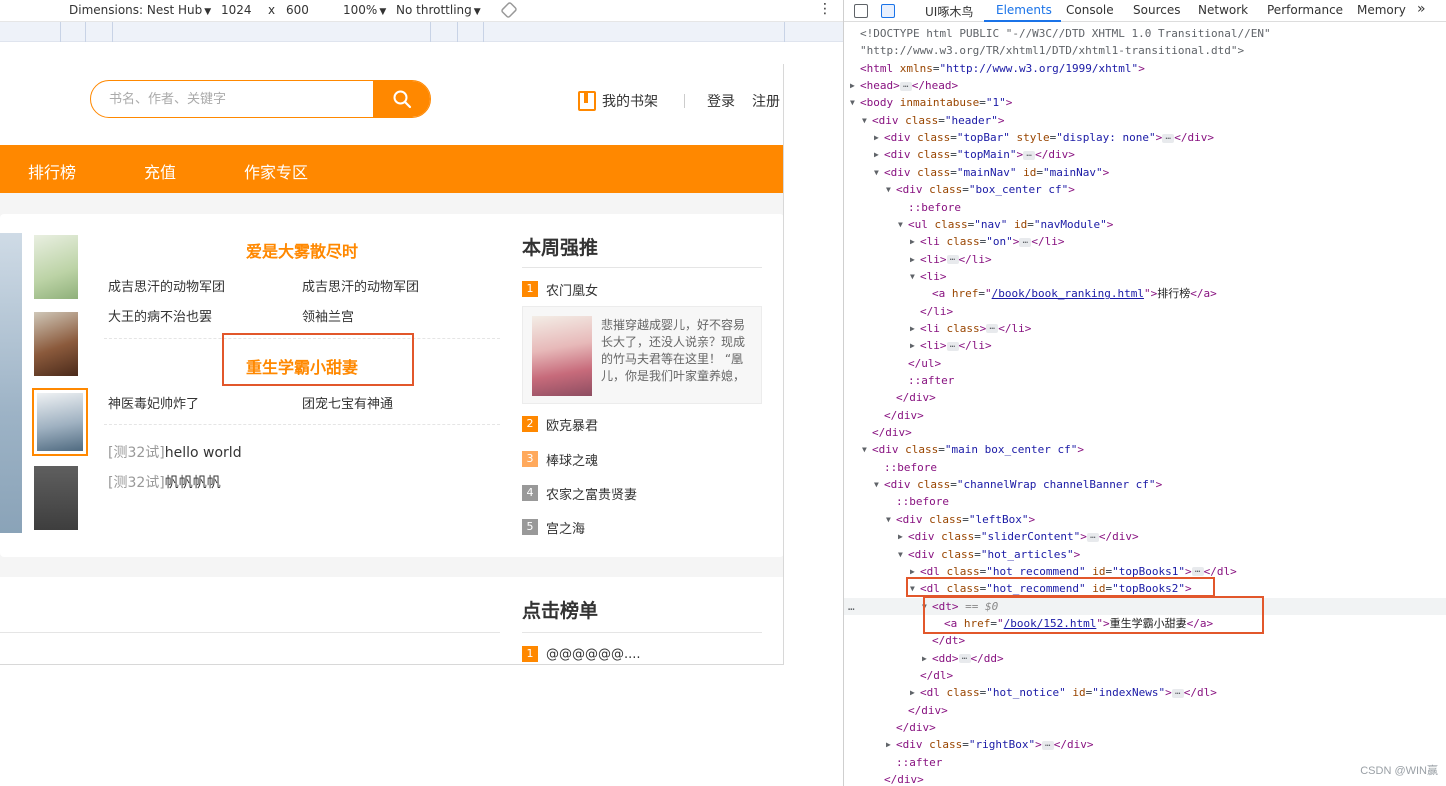  I want to click on nav-recharge: 充值, so click(160, 171).